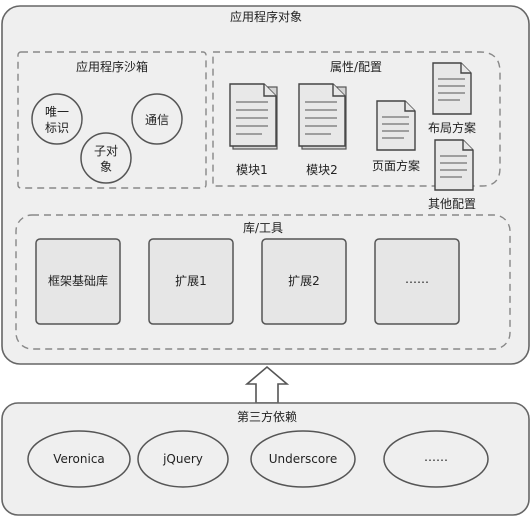  What do you see at coordinates (452, 204) in the screenshot?
I see `config-doc-other: 其他配置` at bounding box center [452, 204].